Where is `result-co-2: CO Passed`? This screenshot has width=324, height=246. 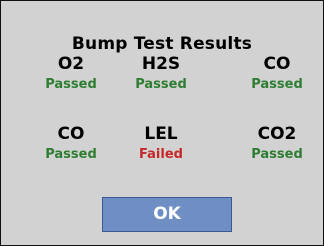 result-co-2: CO Passed is located at coordinates (71, 144).